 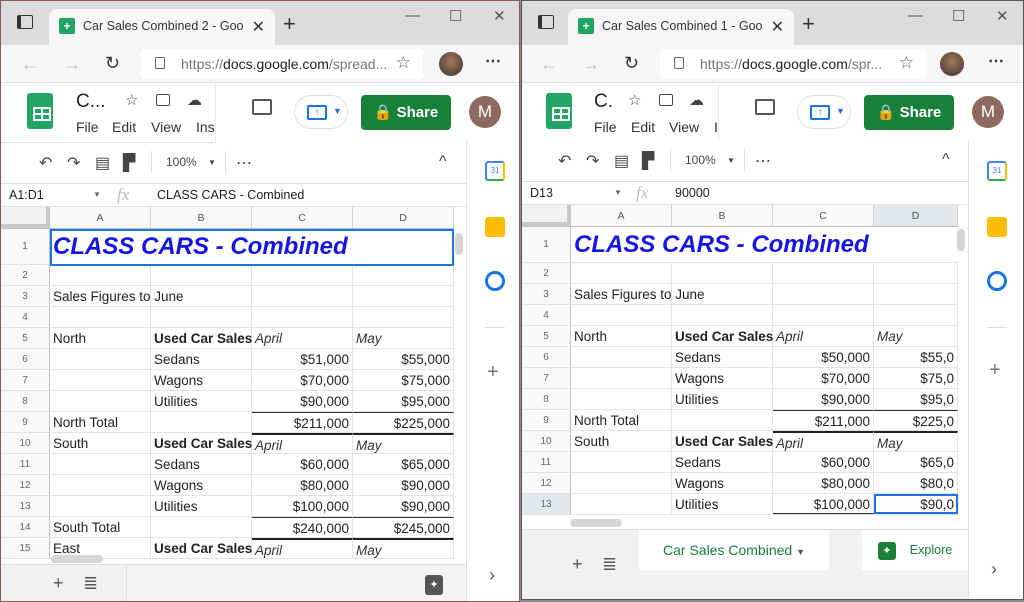 I want to click on cell-b3, so click(x=201, y=296).